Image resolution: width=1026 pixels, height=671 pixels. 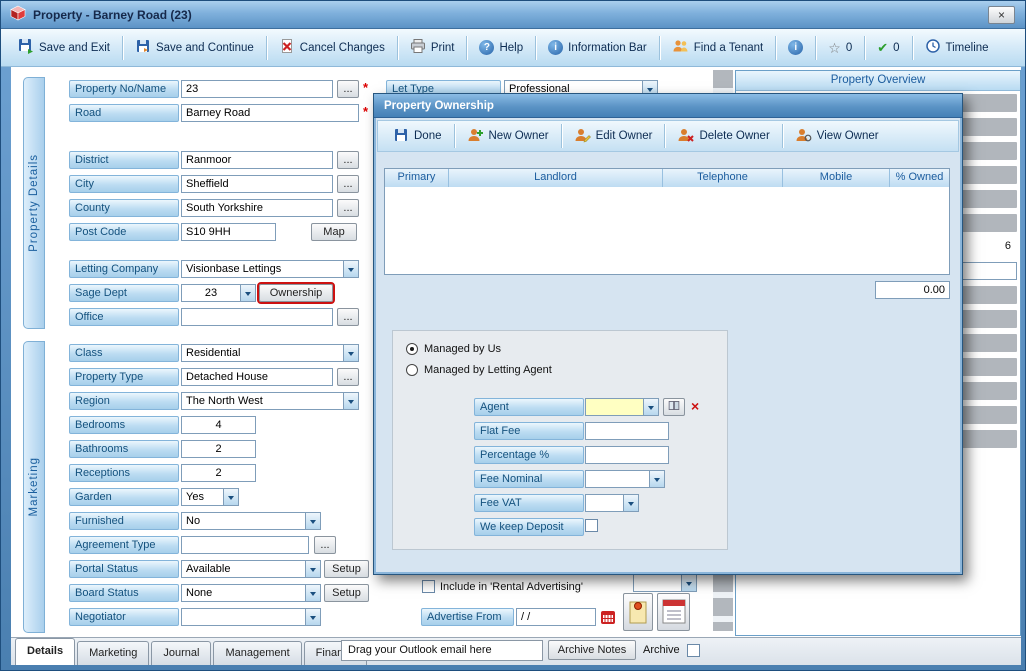 I want to click on outlook-drop-target: Drag your Outlook email here, so click(x=442, y=650).